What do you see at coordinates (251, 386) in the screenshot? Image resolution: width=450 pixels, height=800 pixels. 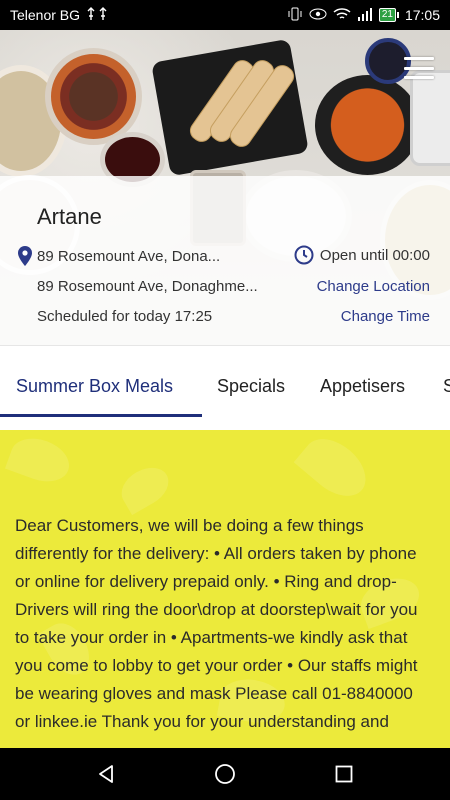 I see `tab-specials: Specials` at bounding box center [251, 386].